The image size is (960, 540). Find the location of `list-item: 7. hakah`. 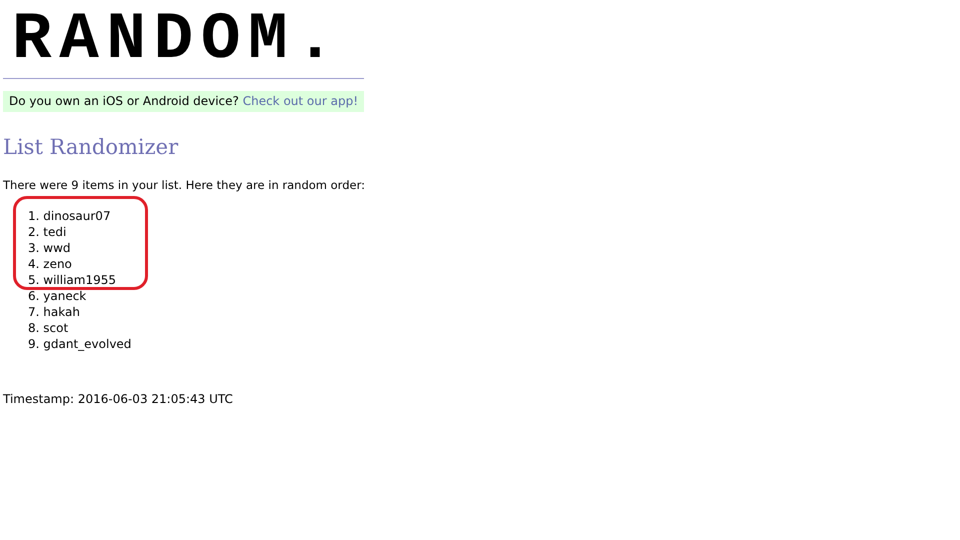

list-item: 7. hakah is located at coordinates (54, 312).